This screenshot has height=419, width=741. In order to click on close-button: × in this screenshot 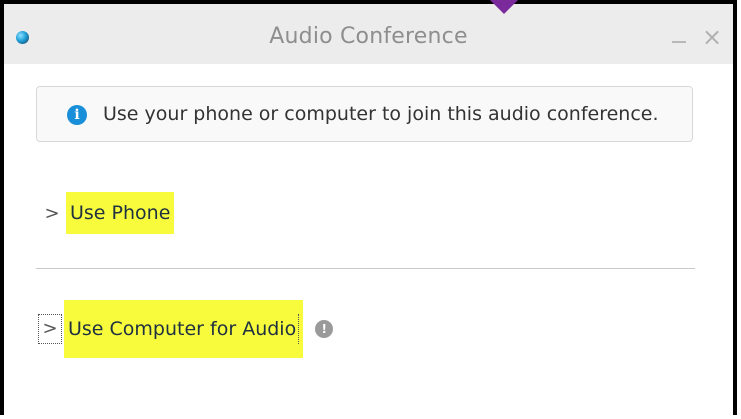, I will do `click(712, 37)`.